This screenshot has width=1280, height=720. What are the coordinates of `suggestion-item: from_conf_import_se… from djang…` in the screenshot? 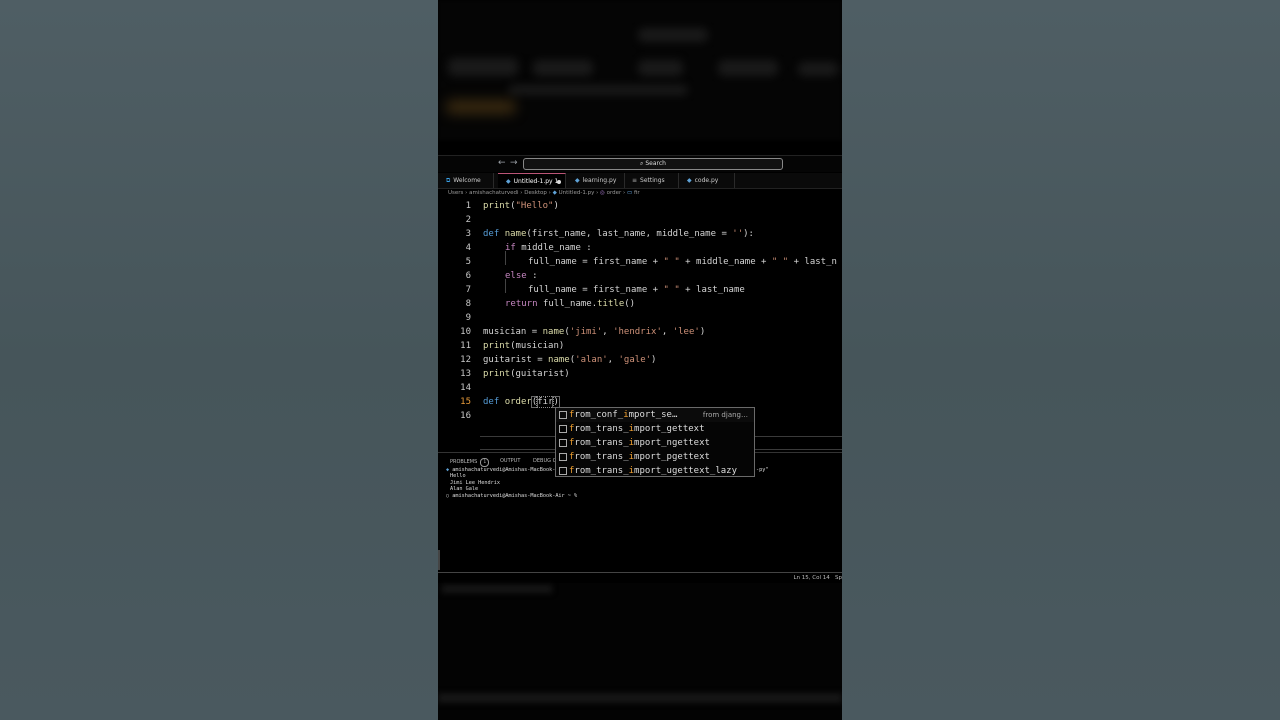 It's located at (655, 415).